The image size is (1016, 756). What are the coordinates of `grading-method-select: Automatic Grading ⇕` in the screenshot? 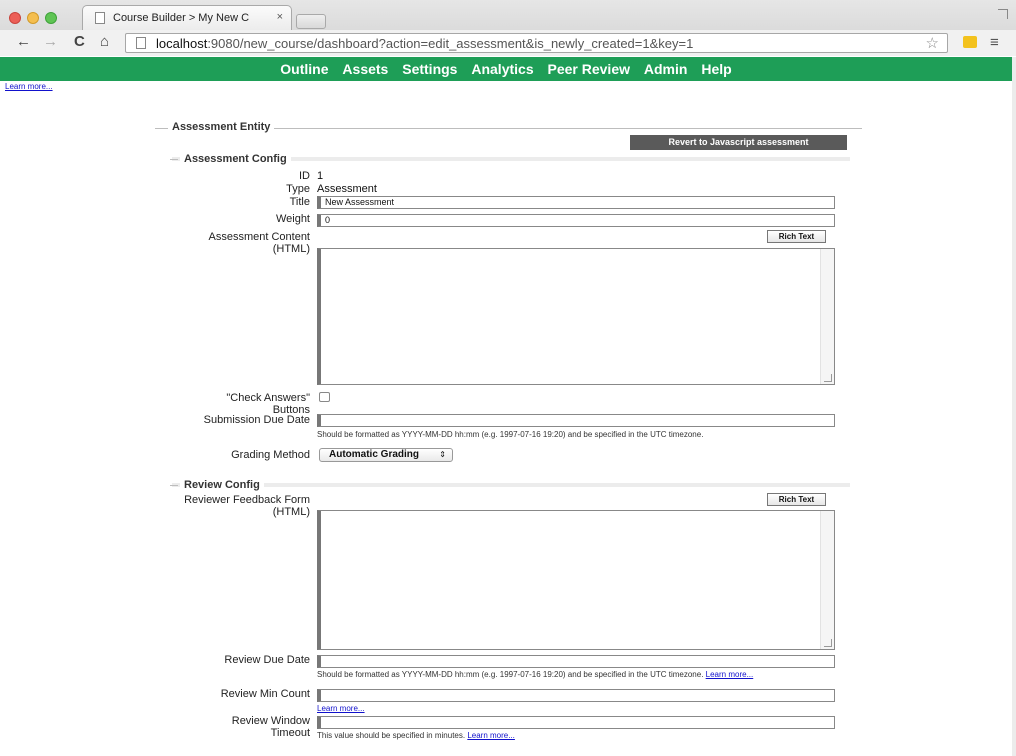 It's located at (386, 455).